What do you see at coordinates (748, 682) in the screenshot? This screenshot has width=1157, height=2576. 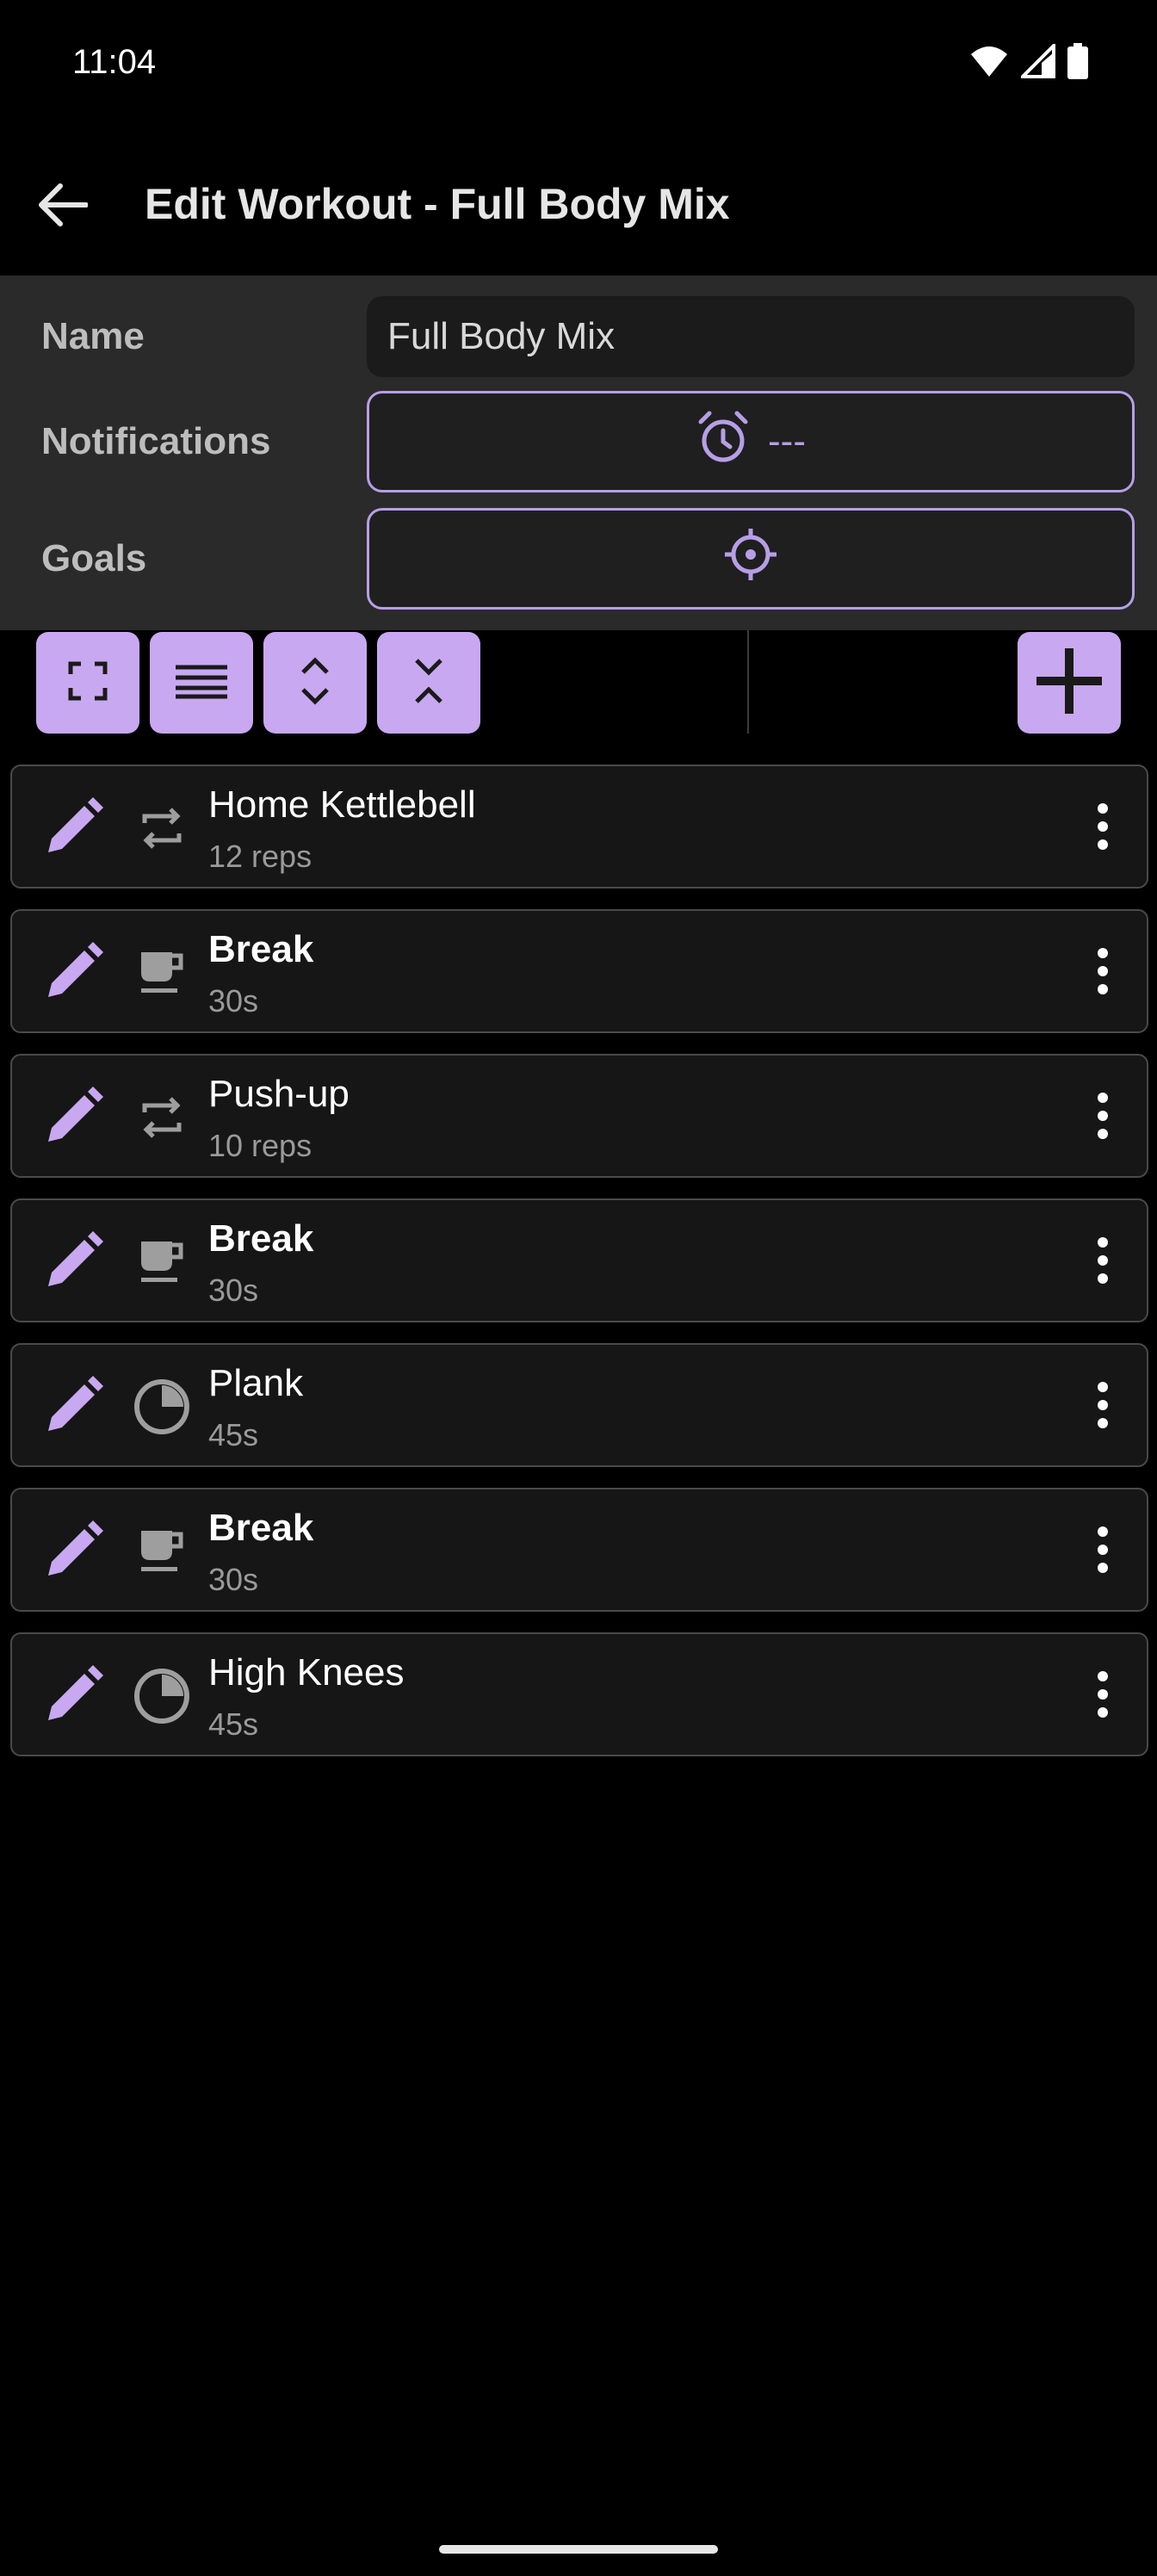 I see `toolbar-divider` at bounding box center [748, 682].